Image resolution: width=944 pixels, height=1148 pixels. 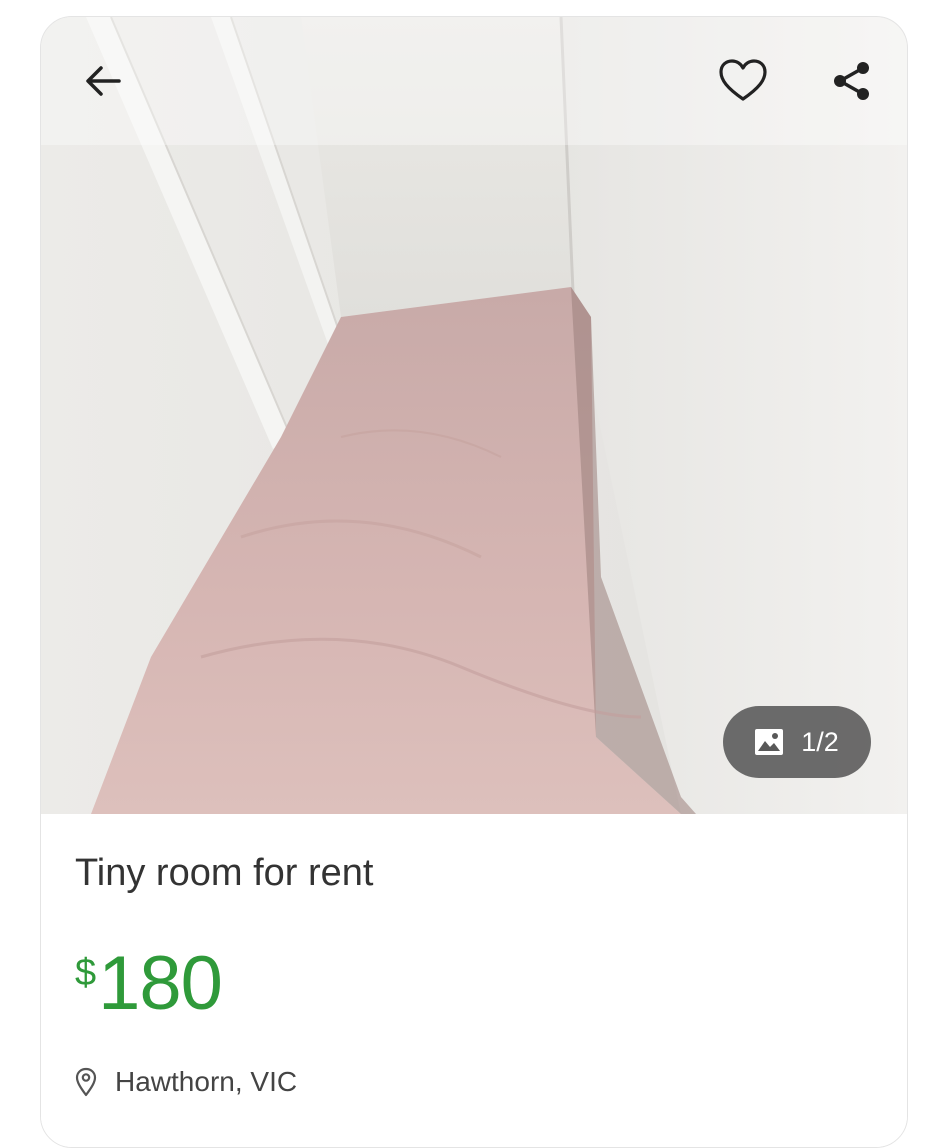 I want to click on share-button, so click(x=852, y=81).